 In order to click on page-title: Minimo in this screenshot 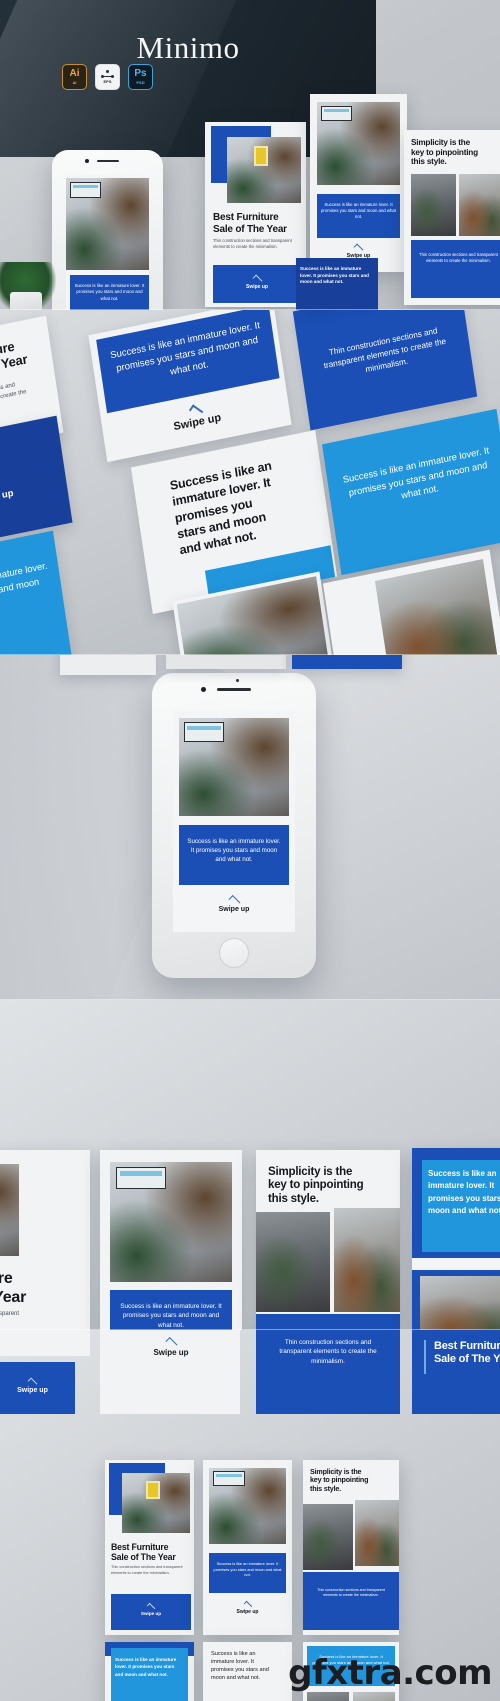, I will do `click(188, 47)`.